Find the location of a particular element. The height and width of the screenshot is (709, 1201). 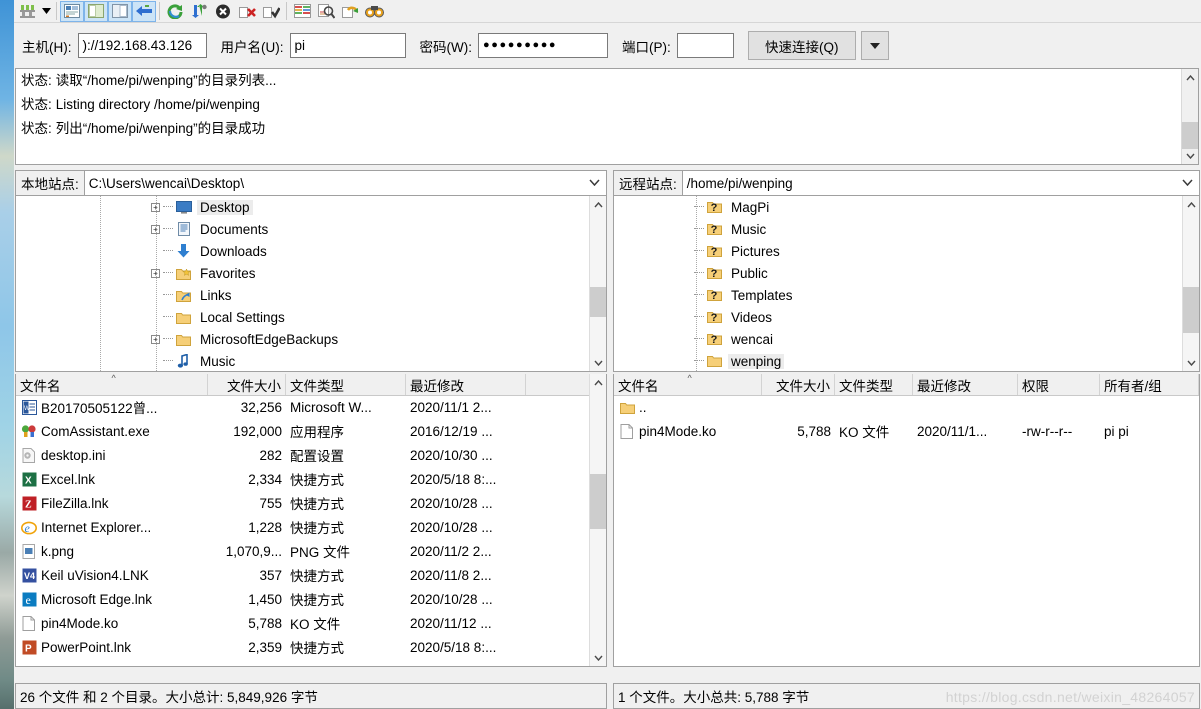

cancel-operation-button is located at coordinates (223, 11).